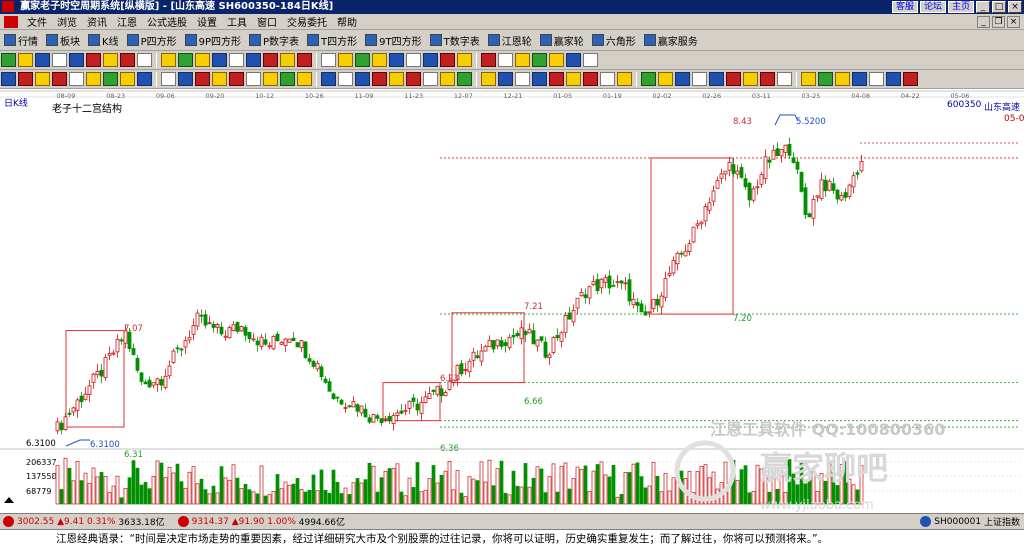 This screenshot has height=548, width=1024. I want to click on menu-window: 窗口, so click(267, 21).